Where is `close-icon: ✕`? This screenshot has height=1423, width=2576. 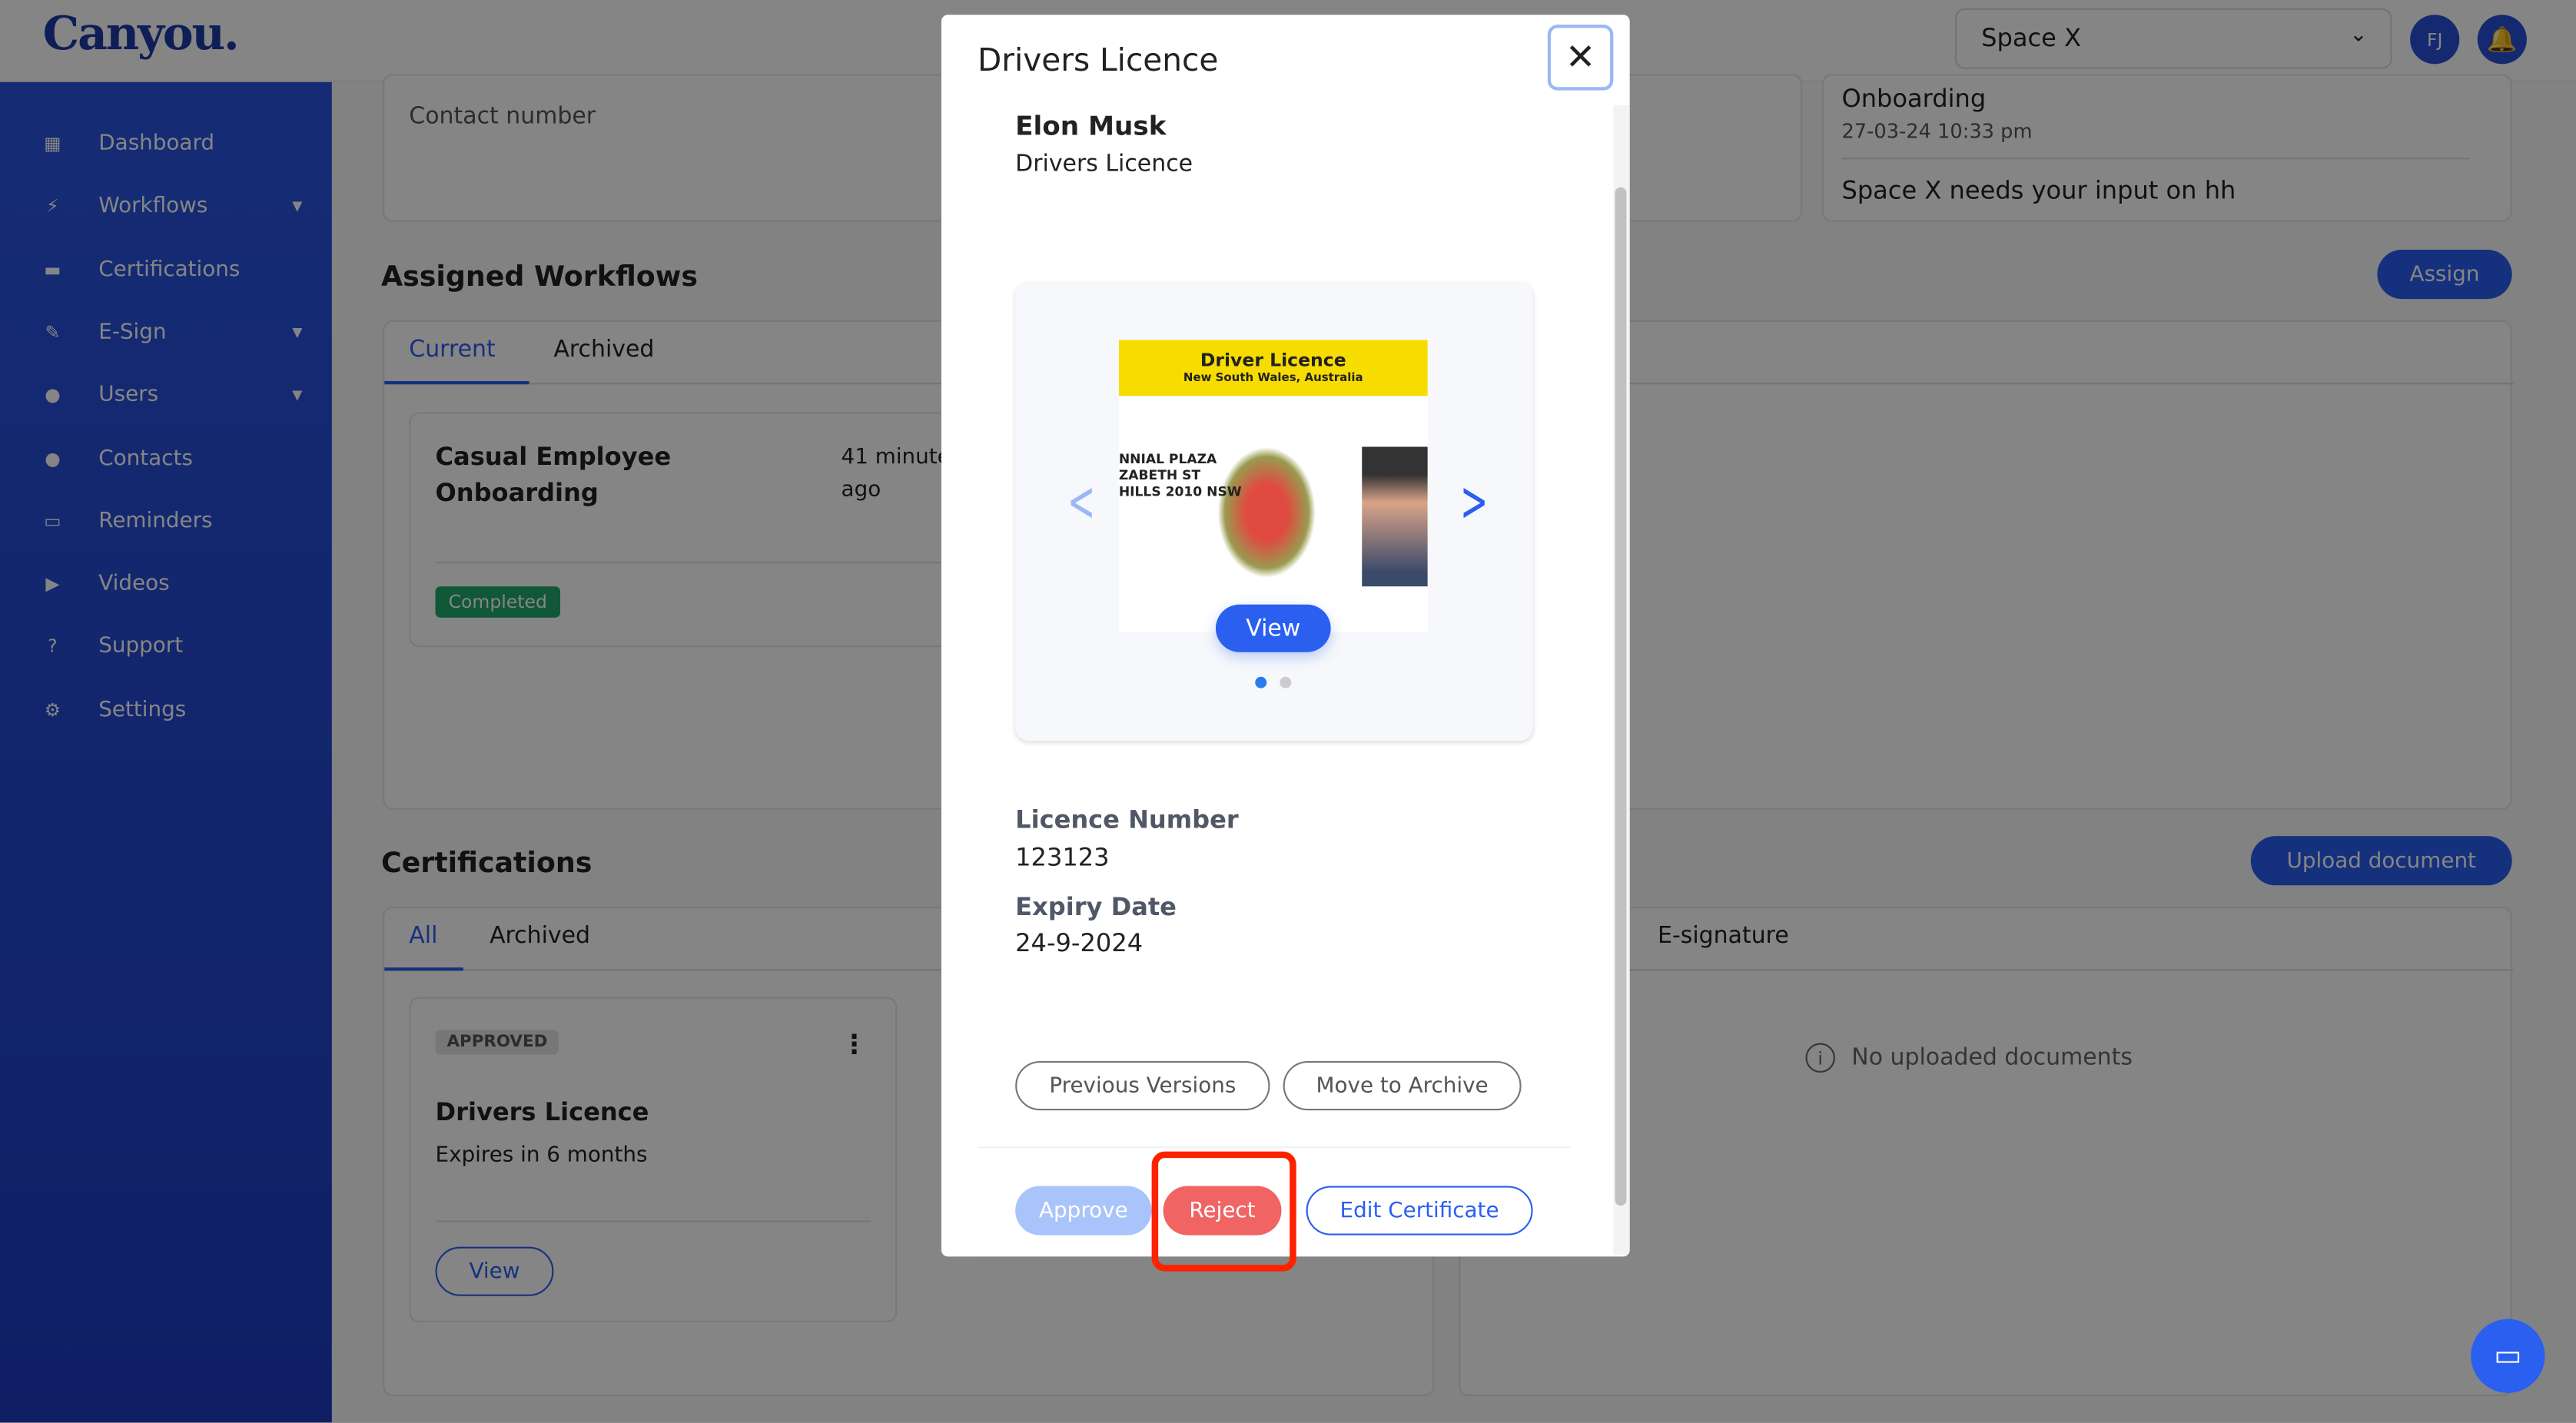 close-icon: ✕ is located at coordinates (1580, 58).